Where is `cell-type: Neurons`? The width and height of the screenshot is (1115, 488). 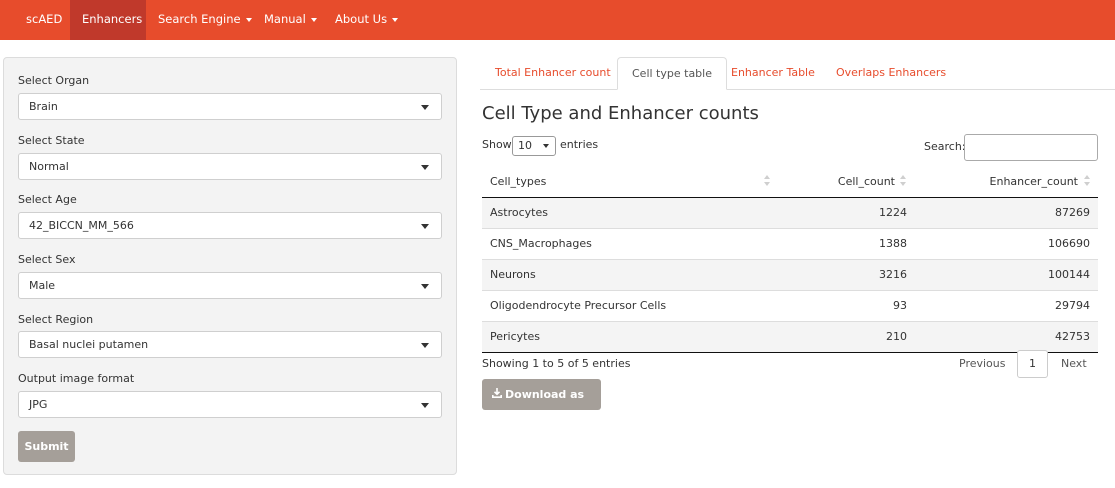 cell-type: Neurons is located at coordinates (513, 274).